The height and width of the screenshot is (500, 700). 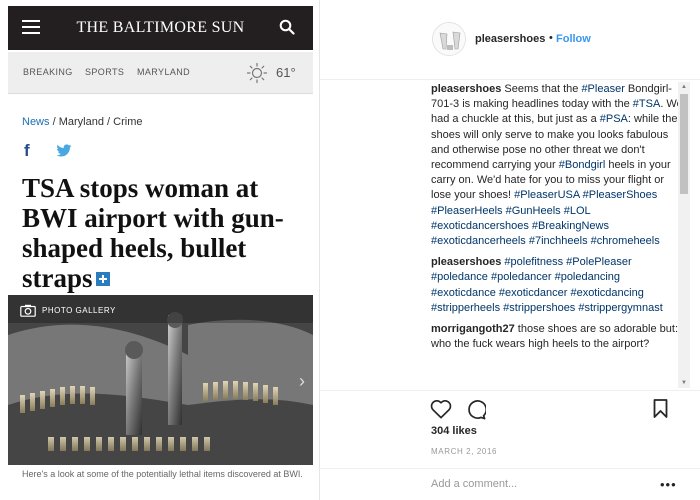 I want to click on like-count: 304 likes, so click(x=454, y=431).